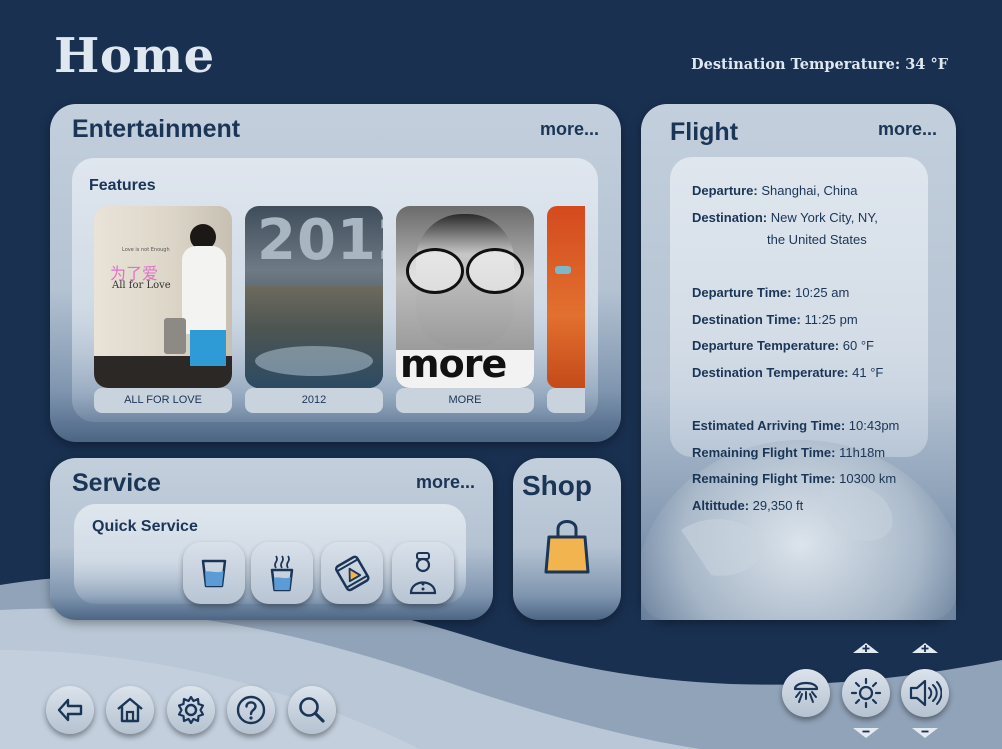  What do you see at coordinates (775, 190) in the screenshot?
I see `departure-line: Departure: Shanghai, China` at bounding box center [775, 190].